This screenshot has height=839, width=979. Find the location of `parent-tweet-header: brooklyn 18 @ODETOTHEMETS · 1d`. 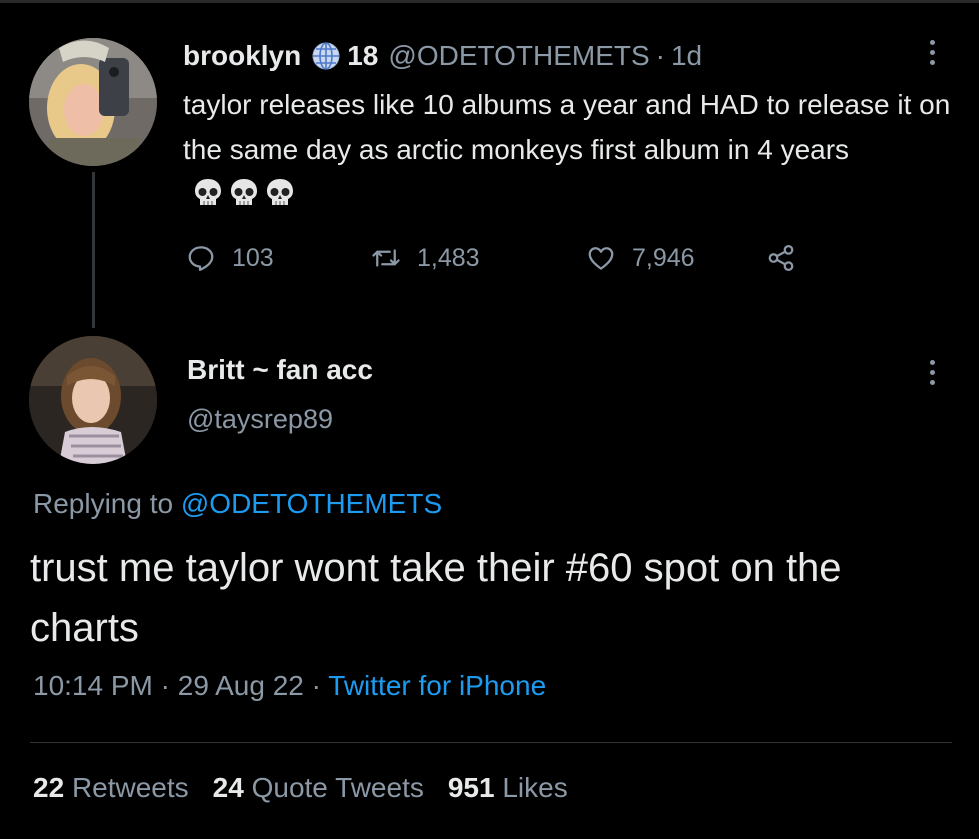

parent-tweet-header: brooklyn 18 @ODETOTHEMETS · 1d is located at coordinates (442, 56).